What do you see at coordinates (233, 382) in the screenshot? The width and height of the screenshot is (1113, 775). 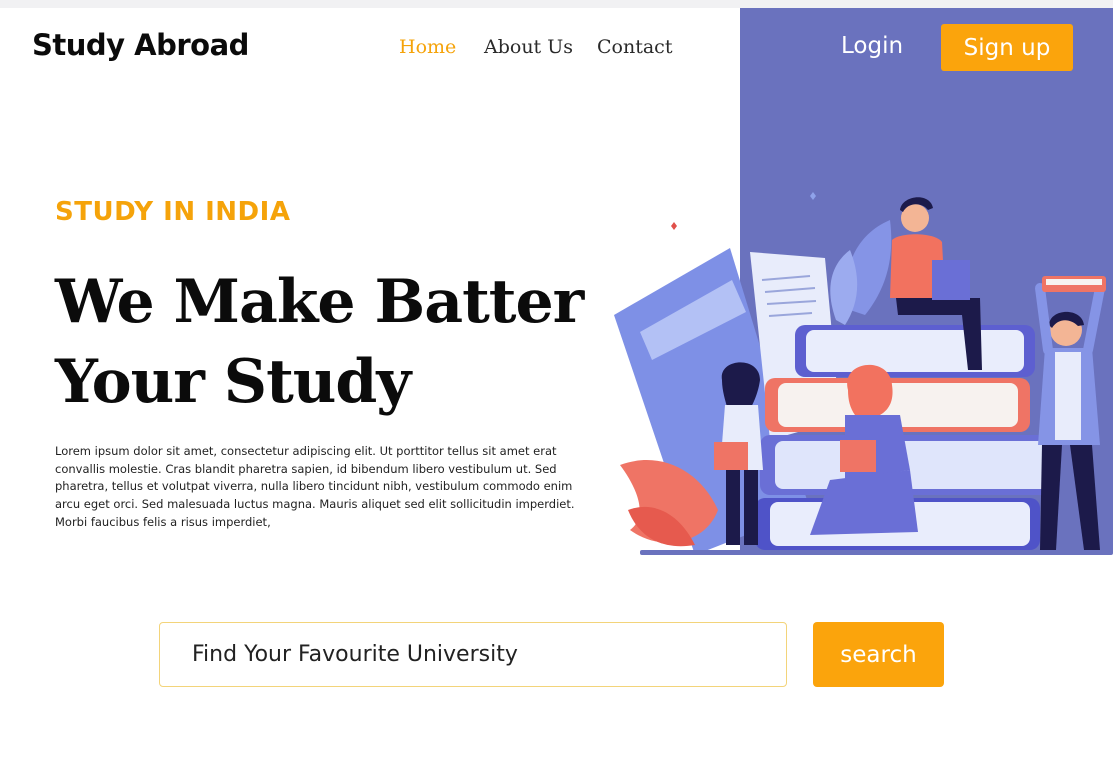 I see `hero-headline-line-2: Your Study` at bounding box center [233, 382].